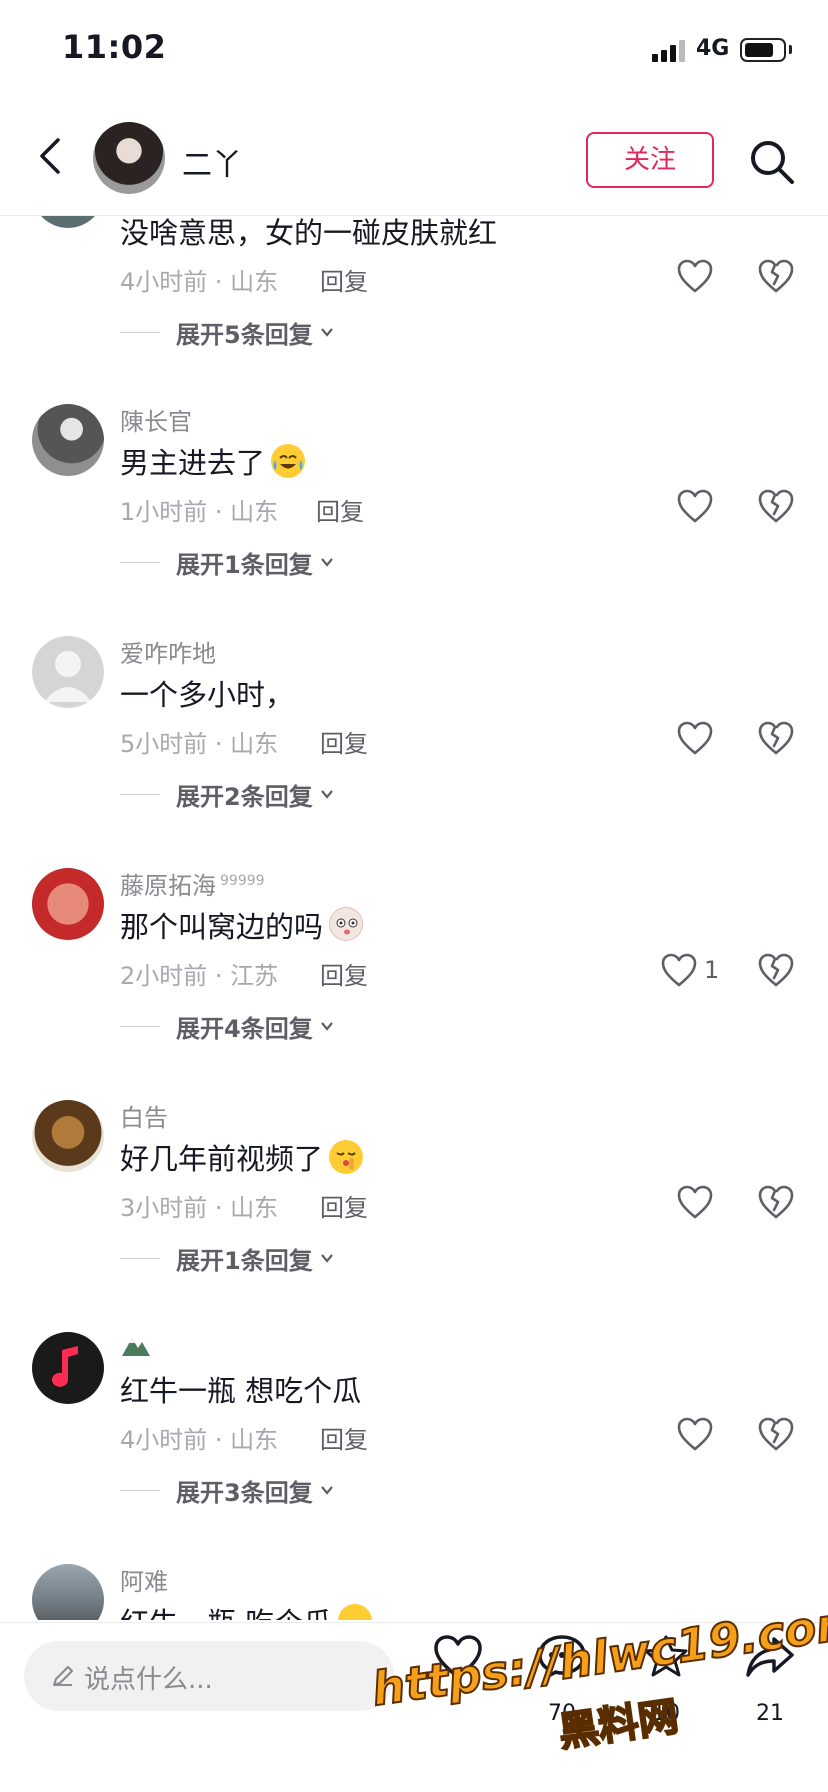  Describe the element at coordinates (414, 1707) in the screenshot. I see `bottom-bar: 说点什么... 70 10 21` at that location.